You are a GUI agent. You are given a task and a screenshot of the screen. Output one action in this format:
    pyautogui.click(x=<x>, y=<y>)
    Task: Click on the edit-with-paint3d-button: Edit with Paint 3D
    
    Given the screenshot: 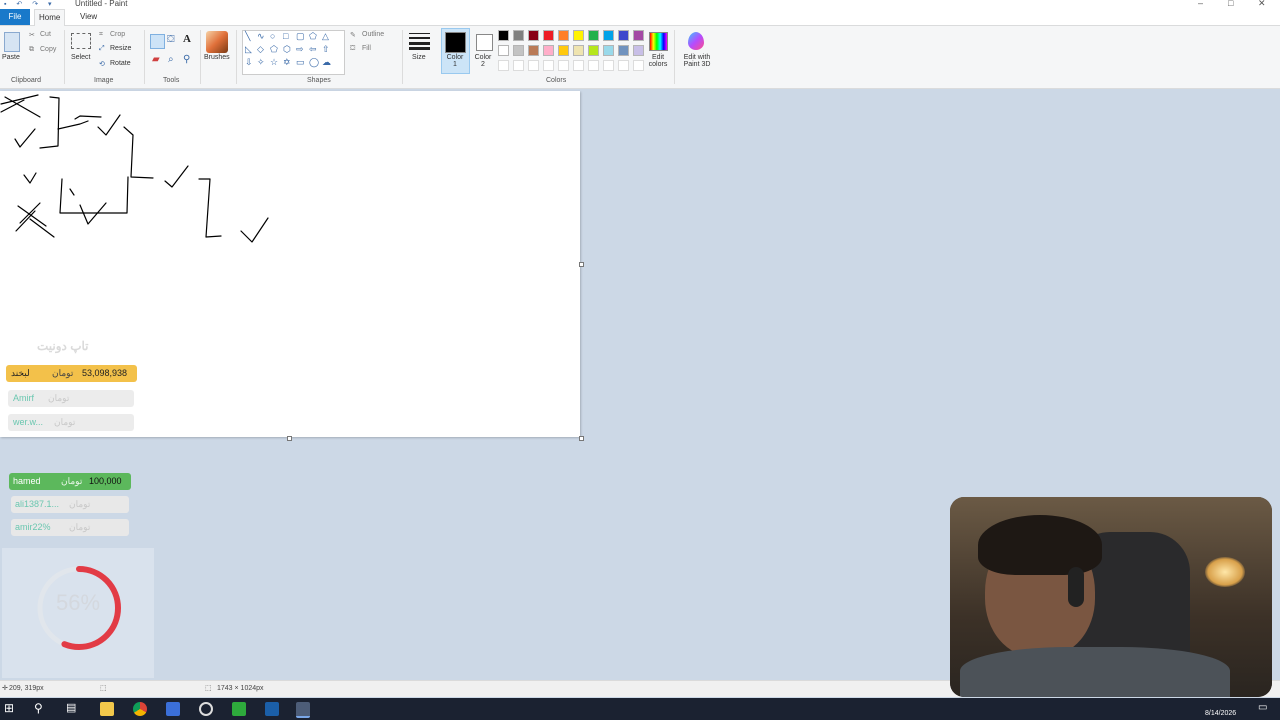 What is the action you would take?
    pyautogui.click(x=697, y=61)
    